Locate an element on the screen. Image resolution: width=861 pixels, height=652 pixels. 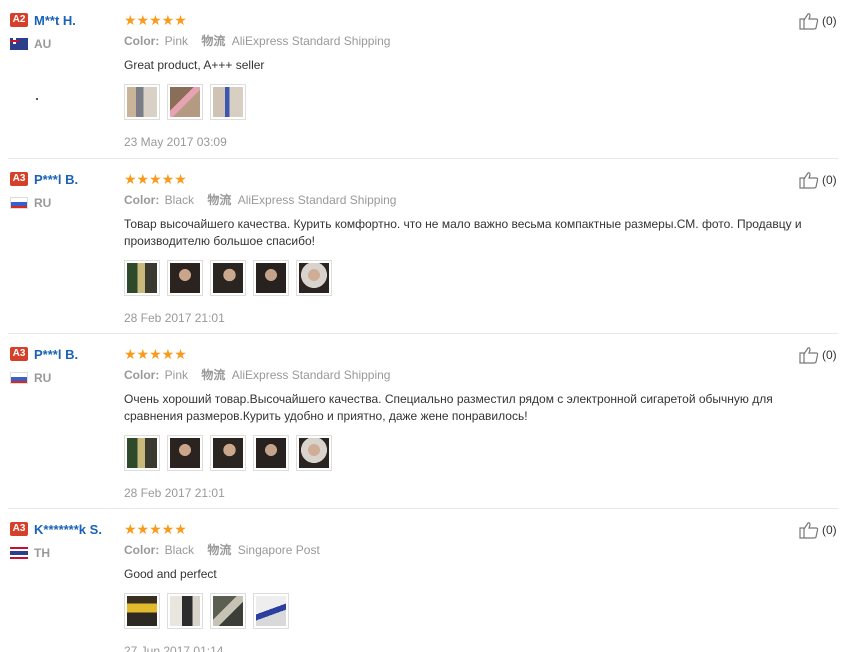
country-code: TH is located at coordinates (42, 553).